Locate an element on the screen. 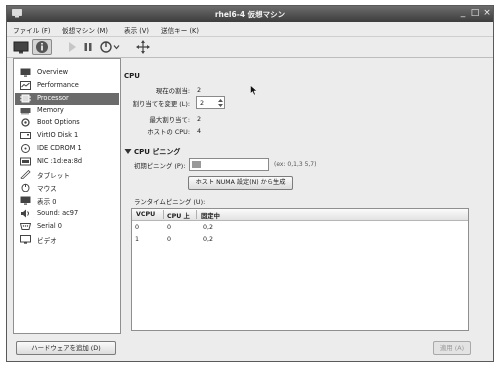 This screenshot has height=371, width=501. table-cell-vcpu: 0 is located at coordinates (137, 227).